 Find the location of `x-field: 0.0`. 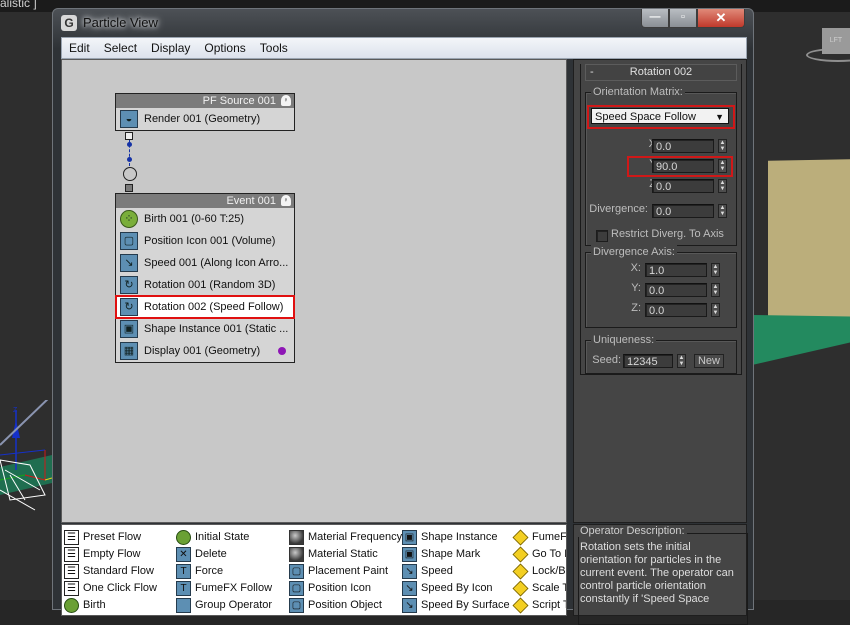

x-field: 0.0 is located at coordinates (683, 146).